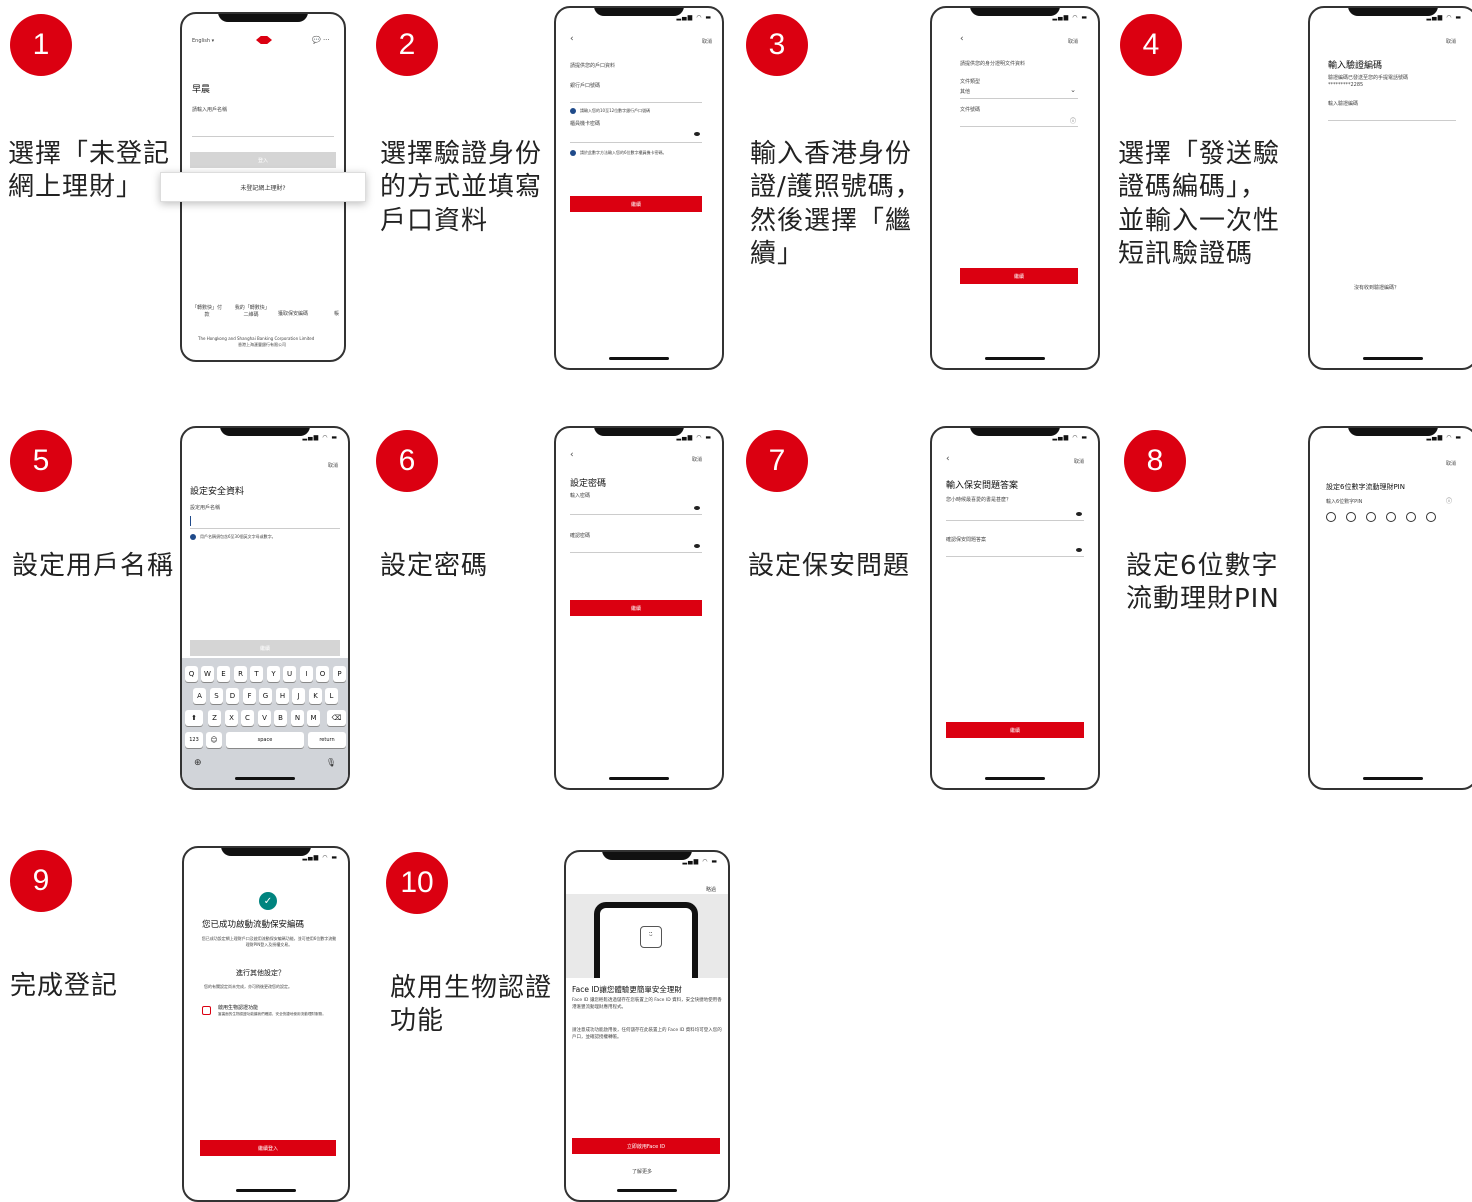 This screenshot has height=1202, width=1472. I want to click on chevron-down-icon: ⌄, so click(1073, 90).